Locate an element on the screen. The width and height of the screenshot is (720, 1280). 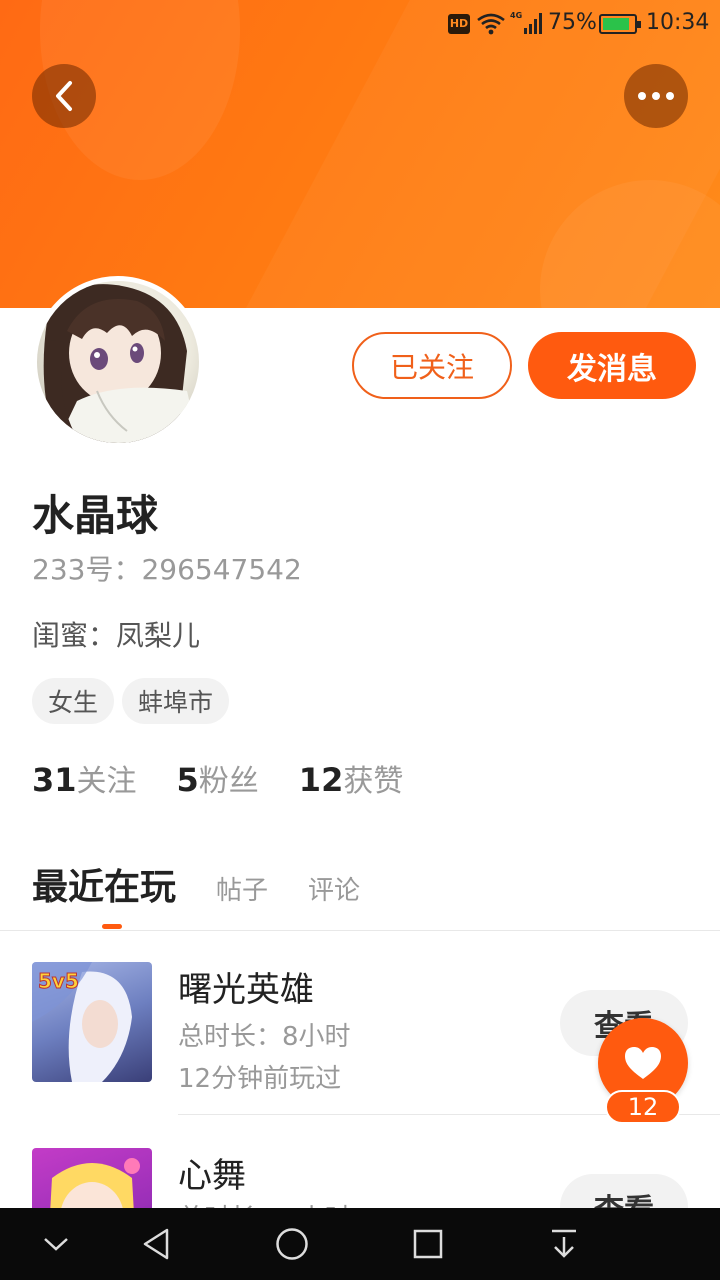
tab-divider is located at coordinates (360, 930).